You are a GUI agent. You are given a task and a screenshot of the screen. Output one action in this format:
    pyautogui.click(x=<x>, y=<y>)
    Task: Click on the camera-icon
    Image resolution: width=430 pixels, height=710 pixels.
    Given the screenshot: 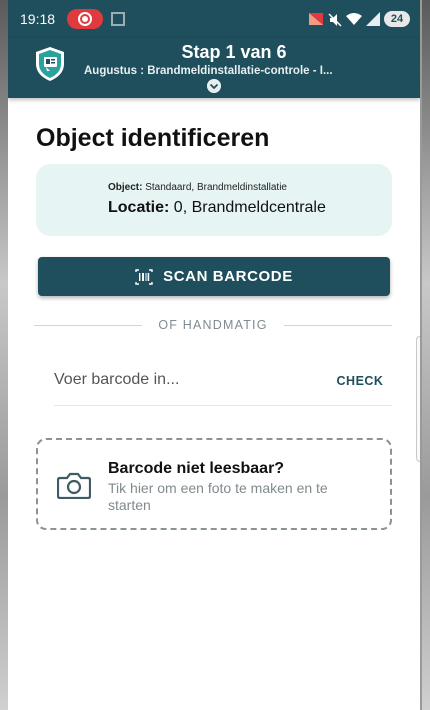 What is the action you would take?
    pyautogui.click(x=74, y=485)
    